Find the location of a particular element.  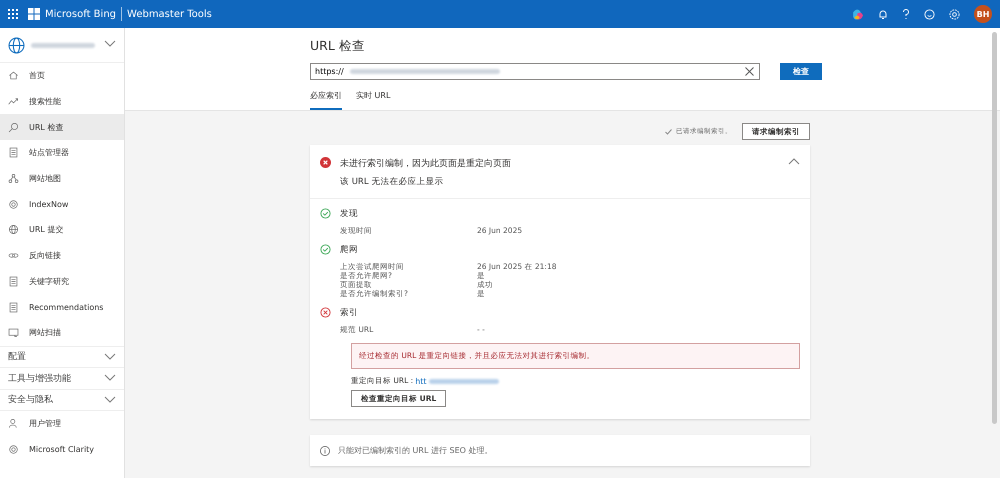

nav-item: IndexNow is located at coordinates (62, 204).